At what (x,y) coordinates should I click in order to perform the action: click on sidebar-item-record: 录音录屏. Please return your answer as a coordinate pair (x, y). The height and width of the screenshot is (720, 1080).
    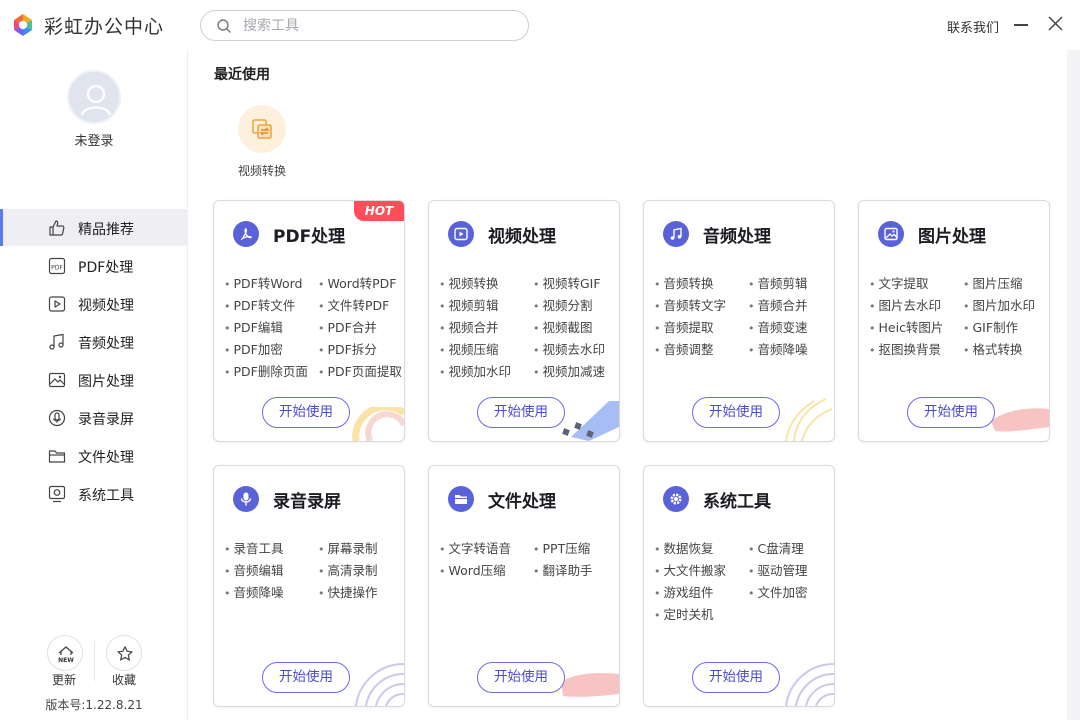
    Looking at the image, I should click on (94, 417).